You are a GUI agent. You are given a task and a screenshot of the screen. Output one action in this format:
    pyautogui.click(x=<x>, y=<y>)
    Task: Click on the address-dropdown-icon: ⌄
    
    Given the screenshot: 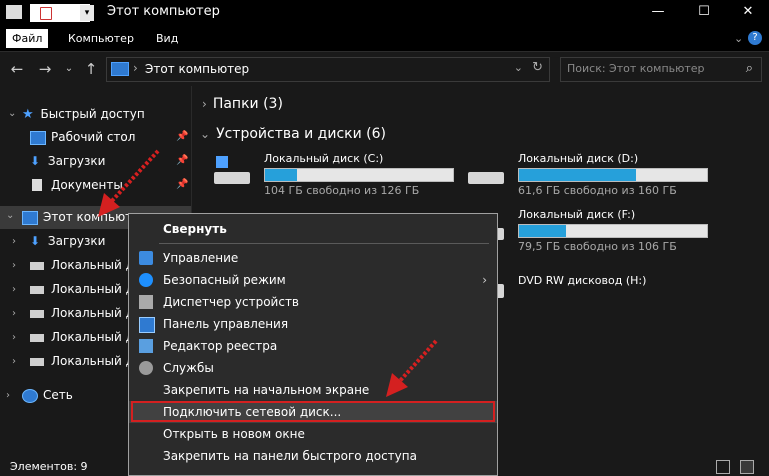 What is the action you would take?
    pyautogui.click(x=518, y=67)
    